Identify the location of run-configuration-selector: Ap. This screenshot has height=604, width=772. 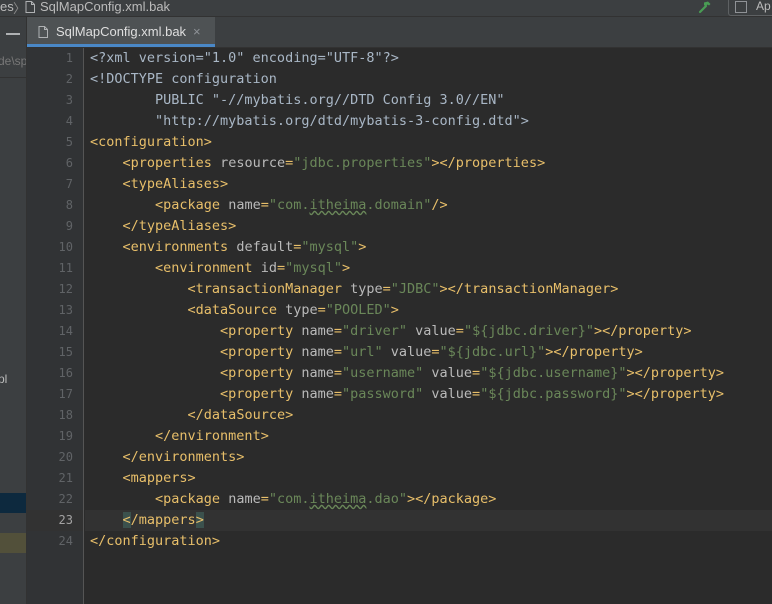
(750, 8).